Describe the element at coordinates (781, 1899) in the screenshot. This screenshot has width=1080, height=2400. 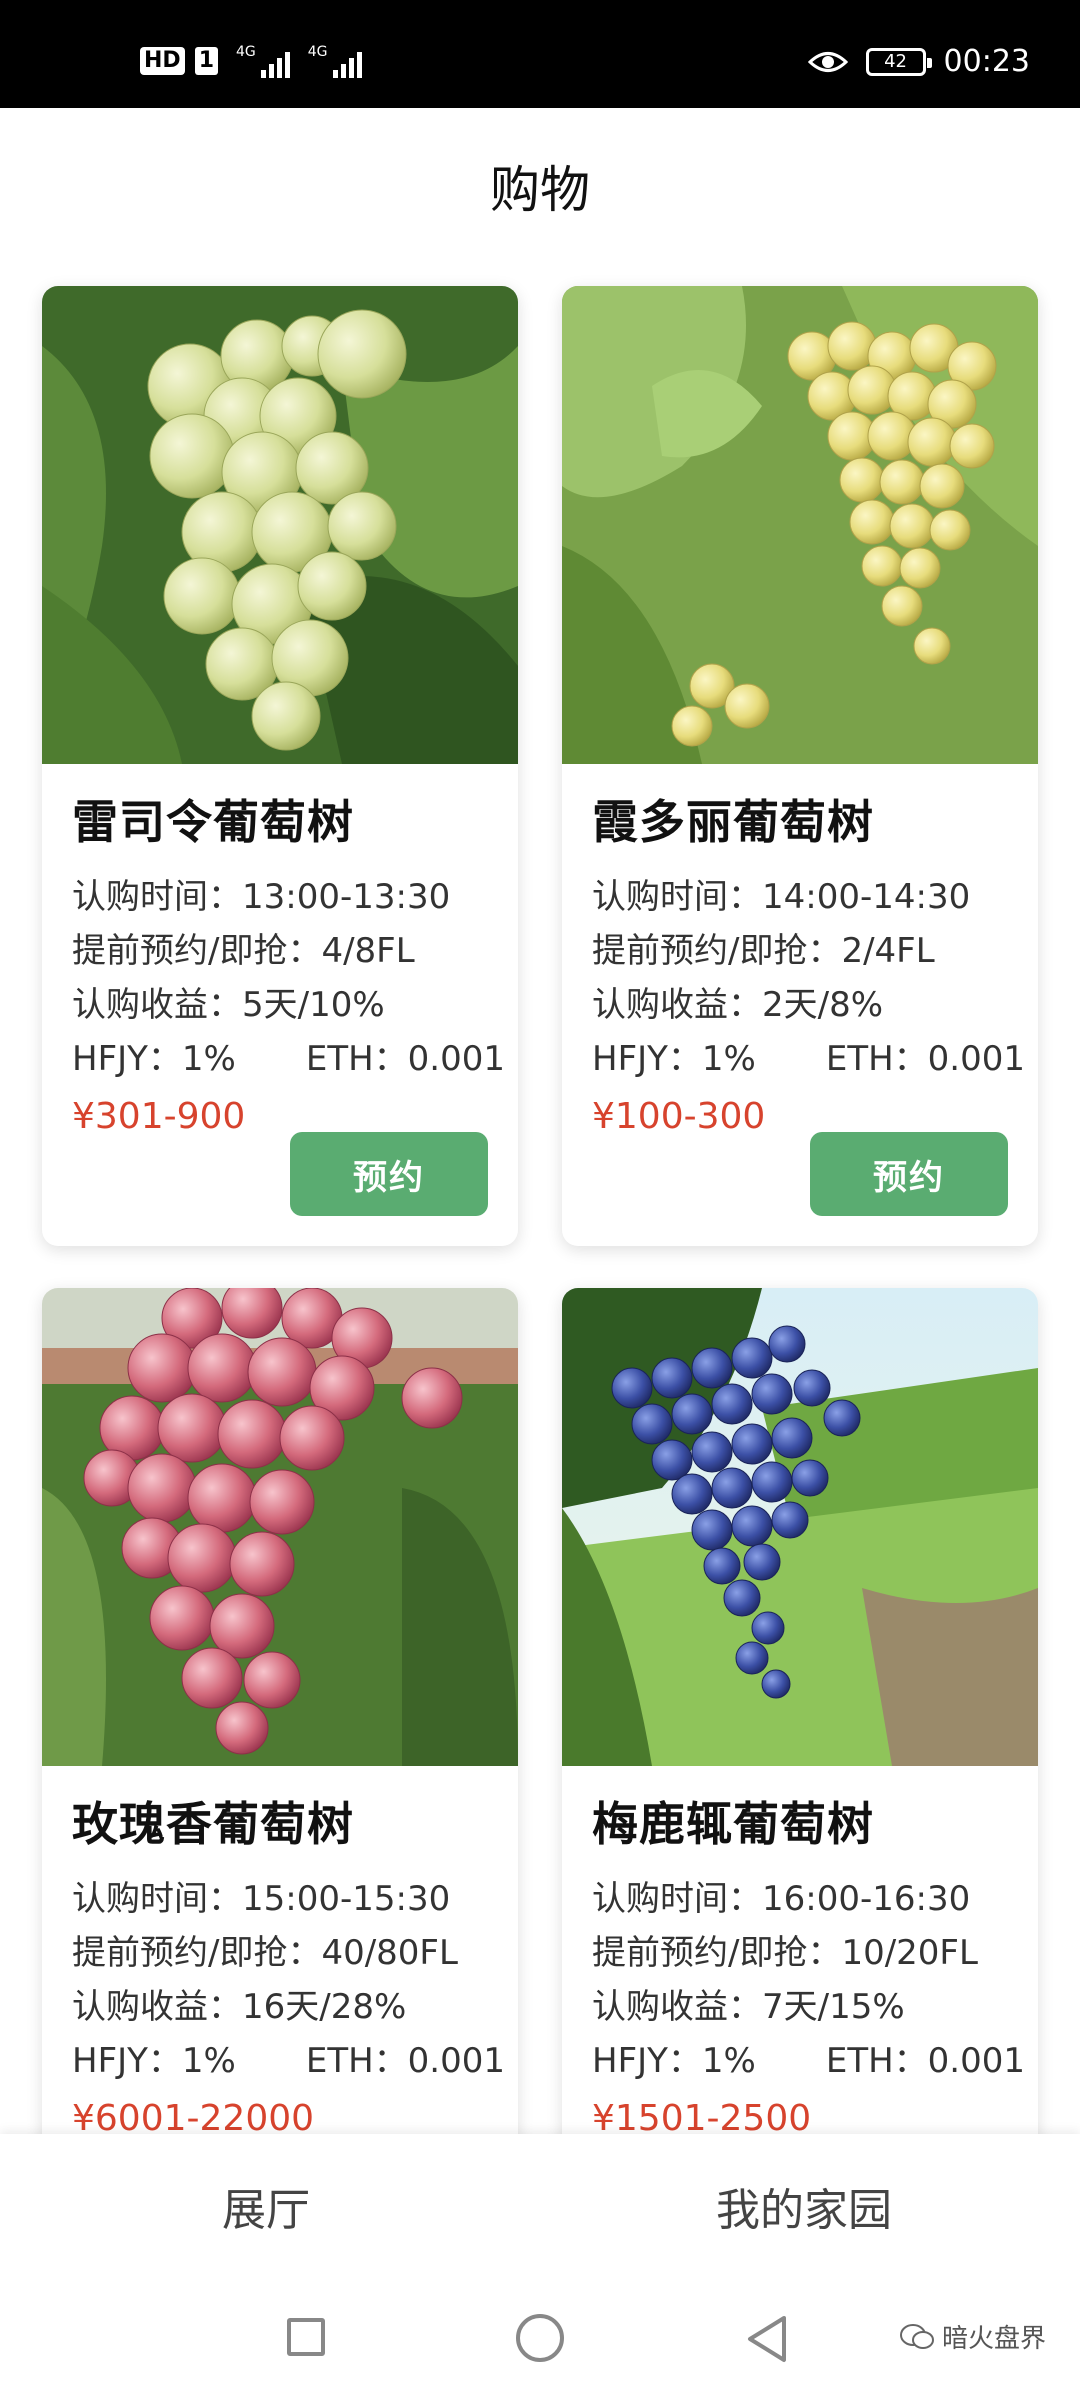
I see `subscription-time: 认购时间：16:00-16:30` at that location.